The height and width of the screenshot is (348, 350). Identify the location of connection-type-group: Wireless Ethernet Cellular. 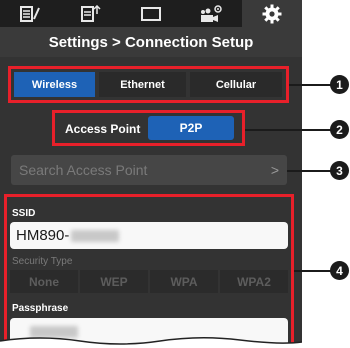
(148, 84).